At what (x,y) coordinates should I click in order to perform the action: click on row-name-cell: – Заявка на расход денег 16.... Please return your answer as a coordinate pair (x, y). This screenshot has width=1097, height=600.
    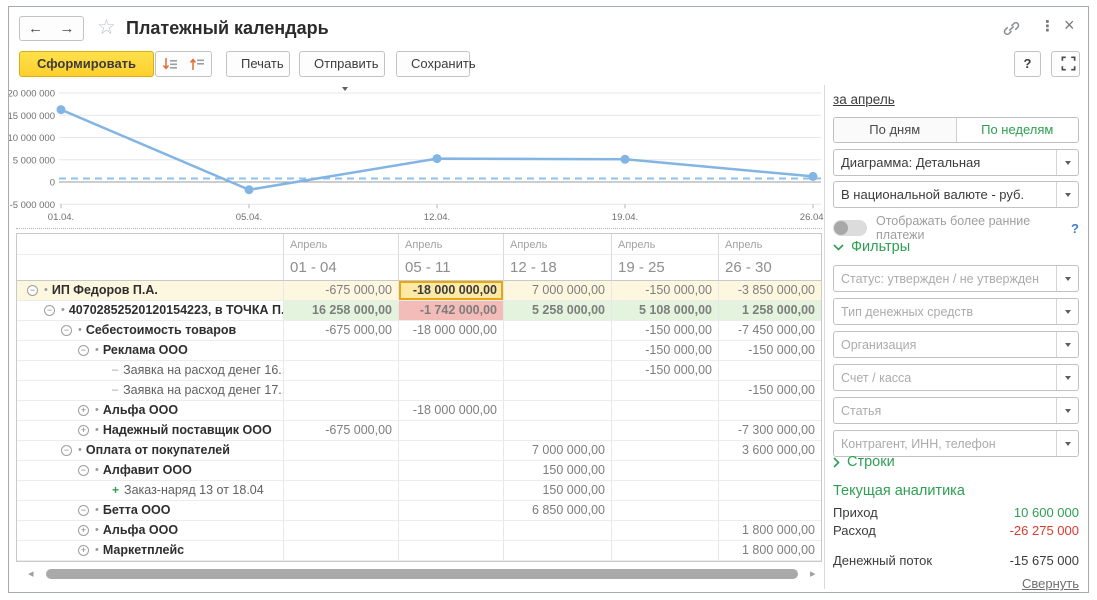
    Looking at the image, I should click on (150, 371).